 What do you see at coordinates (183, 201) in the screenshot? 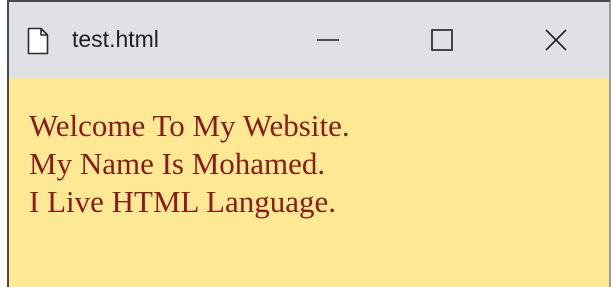
I see `language-text: I Live HTML Language.` at bounding box center [183, 201].